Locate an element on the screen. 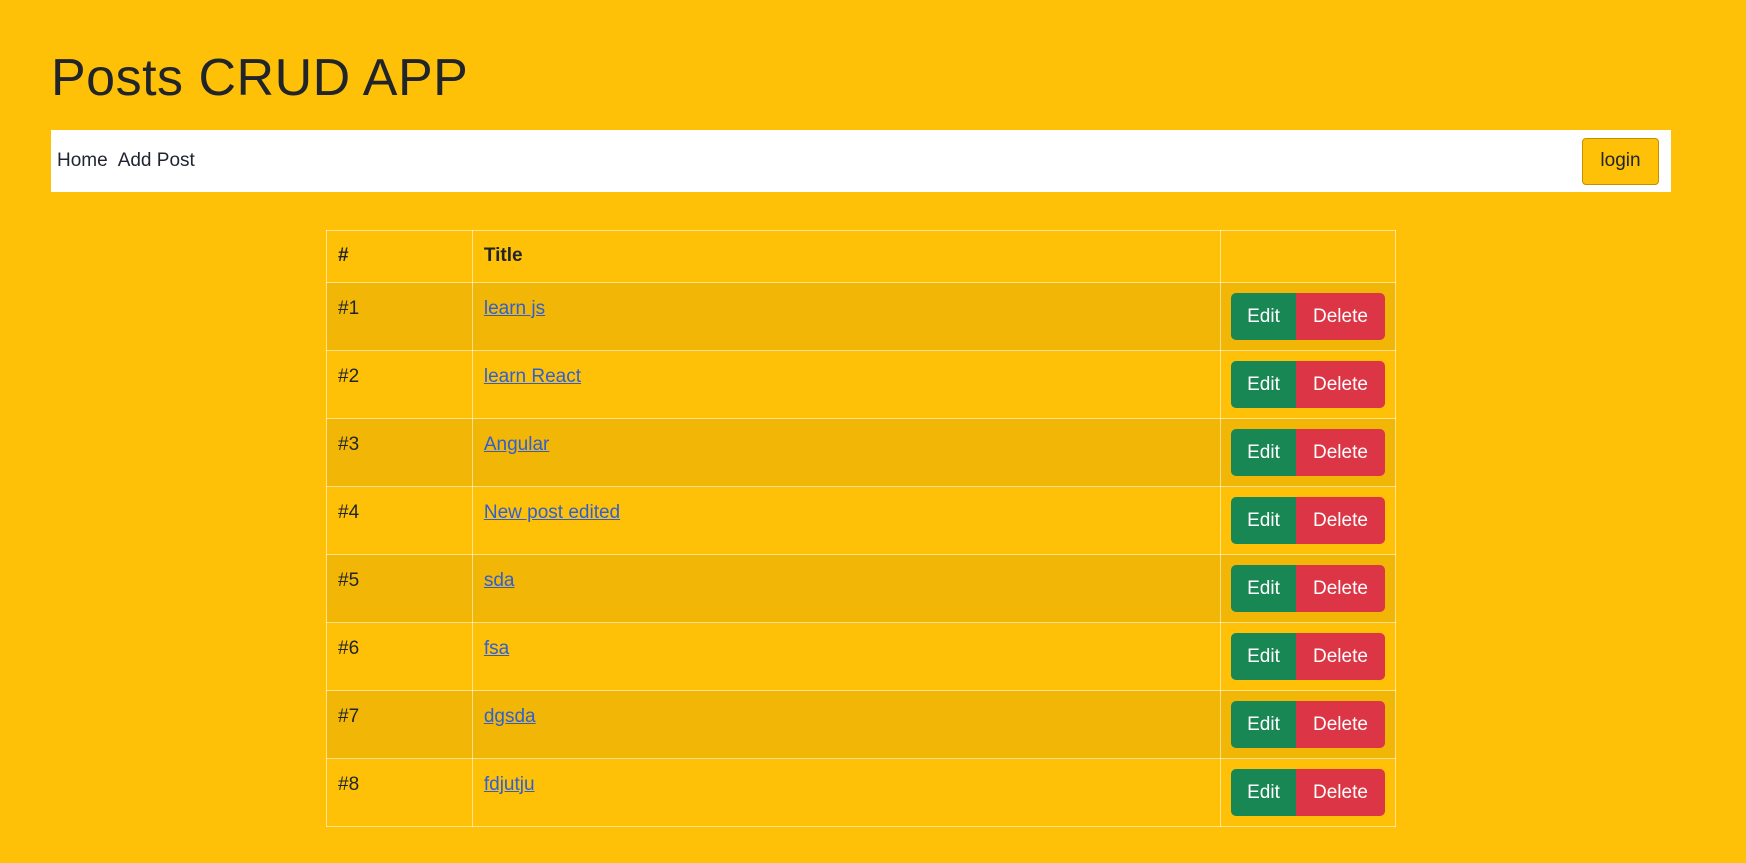  post-title-link: Angular is located at coordinates (517, 444).